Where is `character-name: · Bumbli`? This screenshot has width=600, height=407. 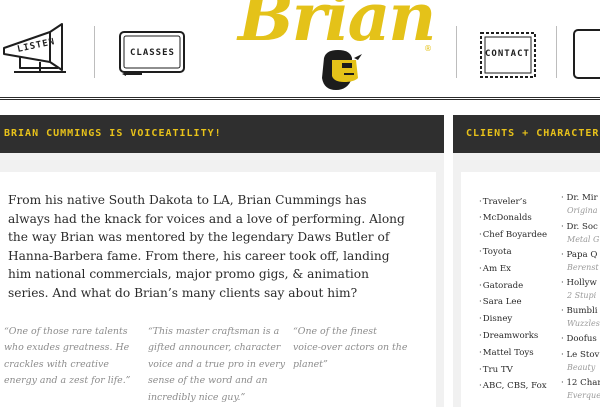 character-name: · Bumbli is located at coordinates (579, 311).